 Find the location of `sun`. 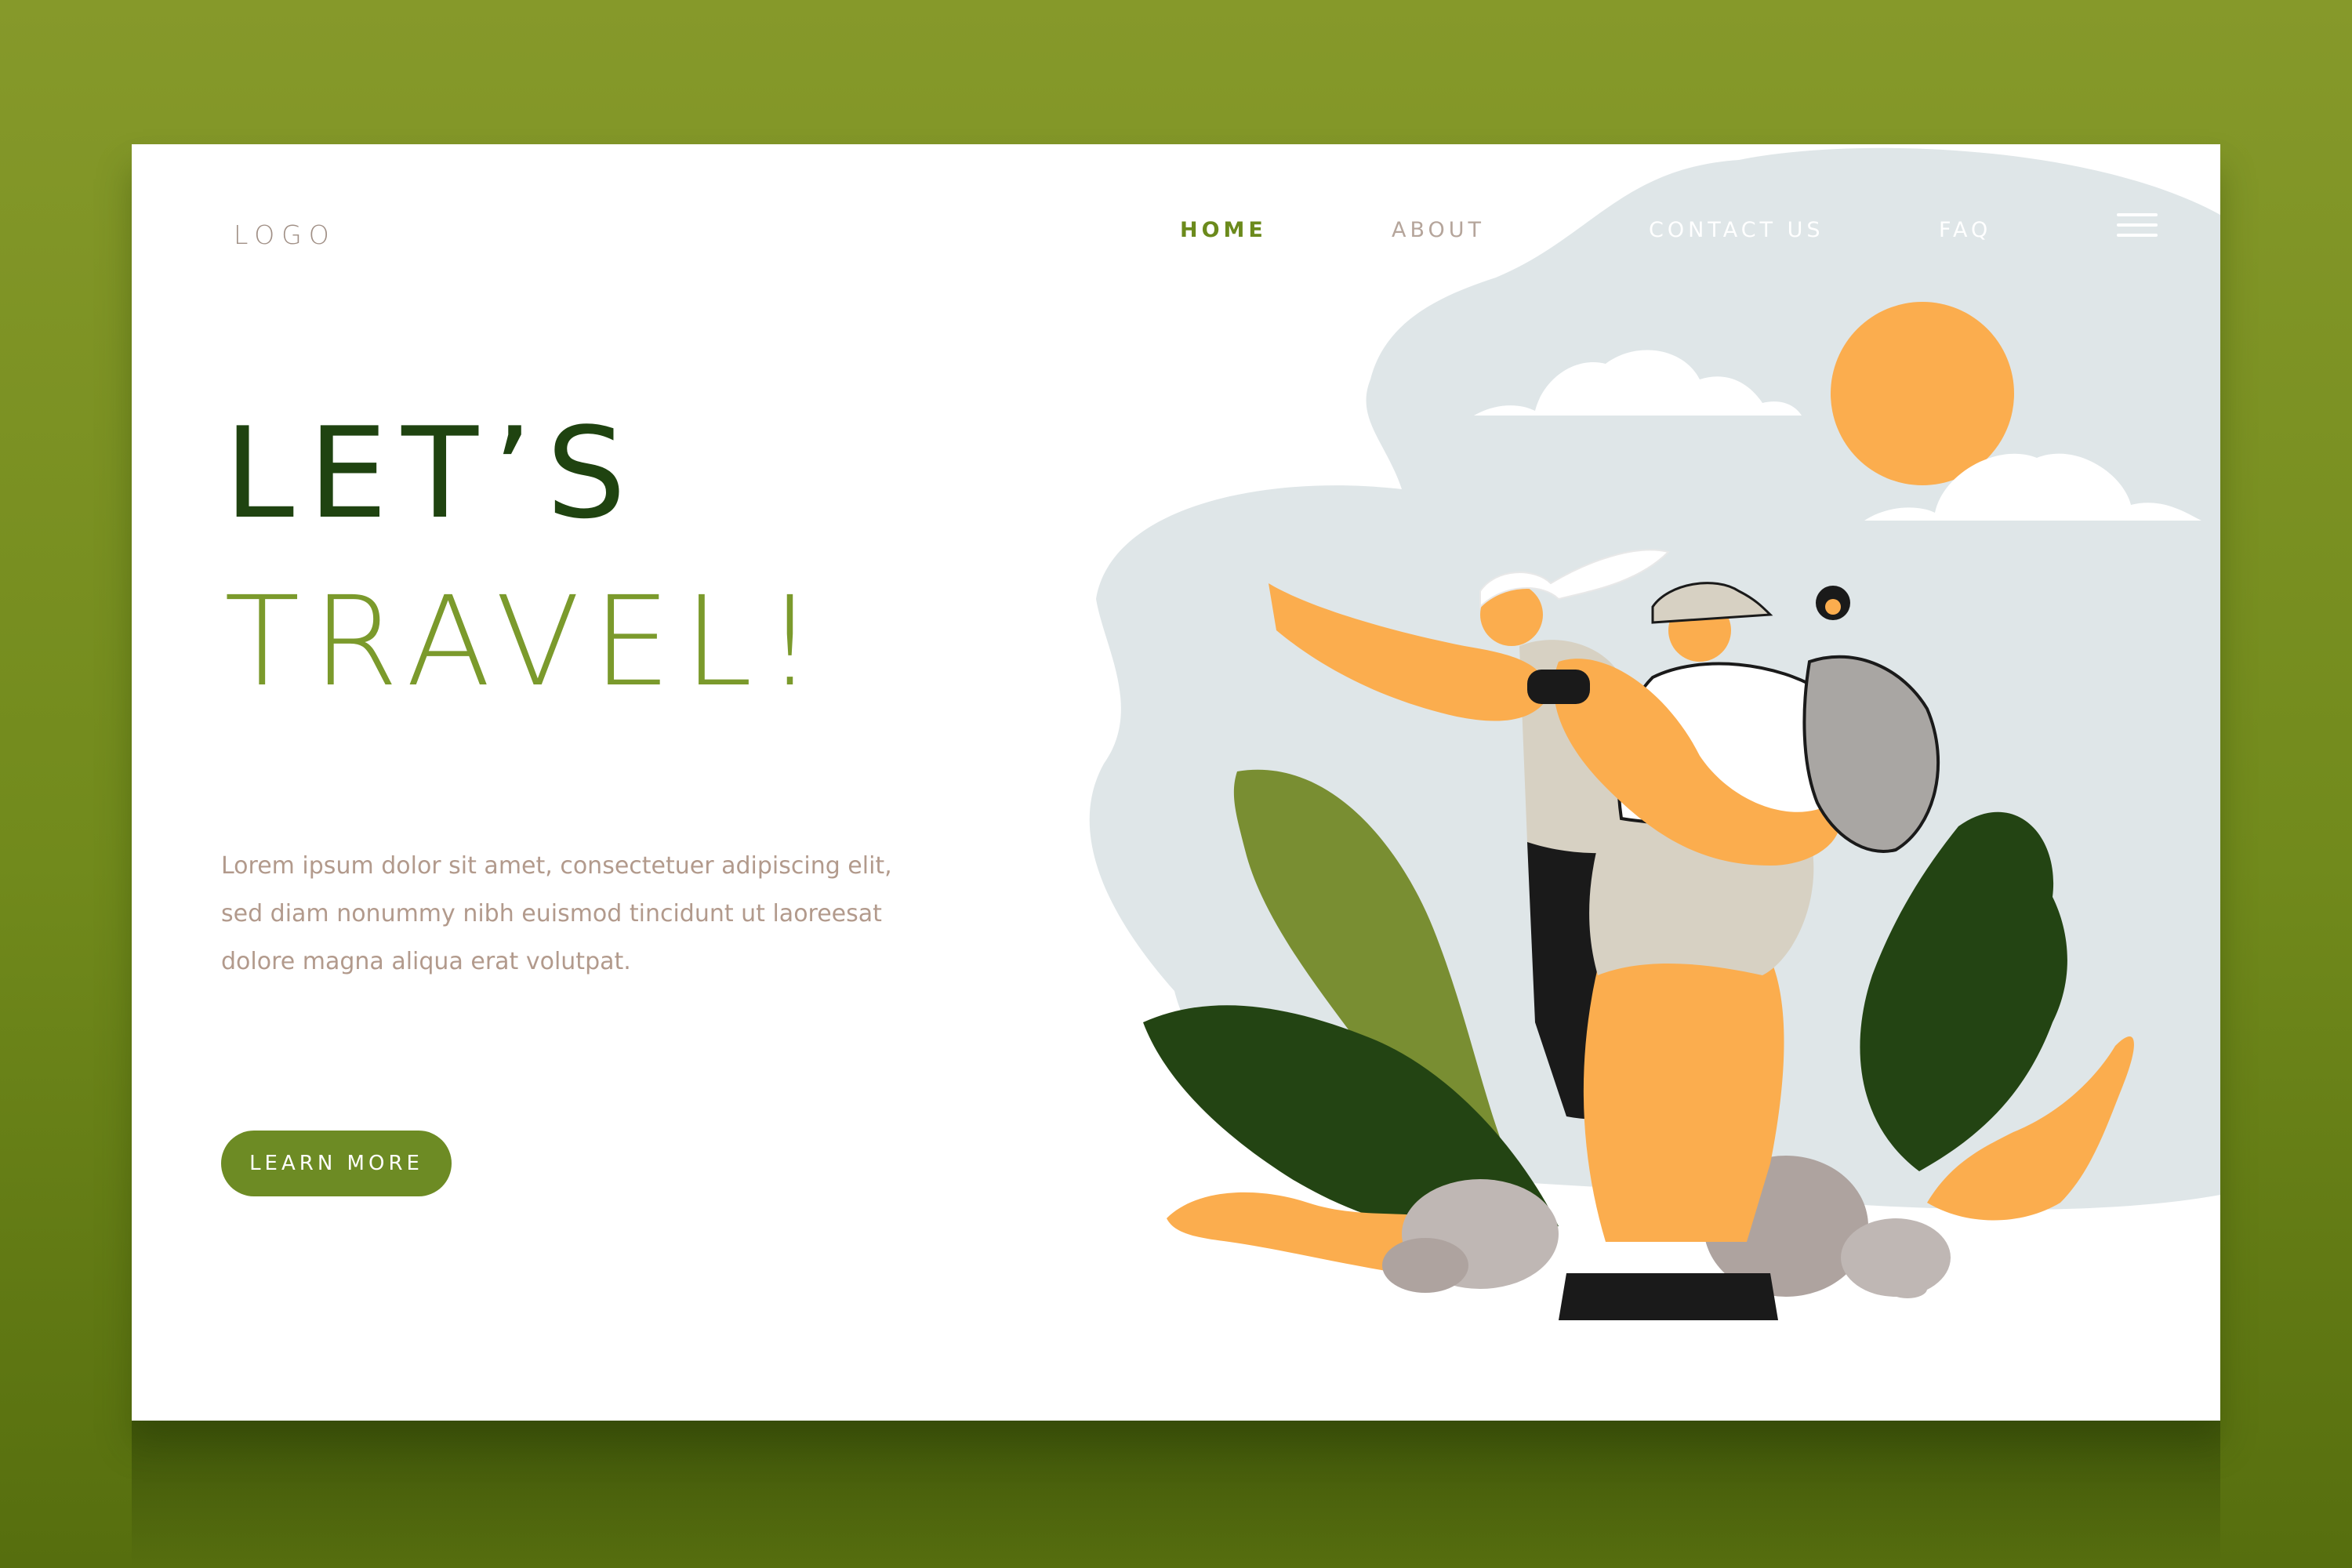

sun is located at coordinates (1922, 393).